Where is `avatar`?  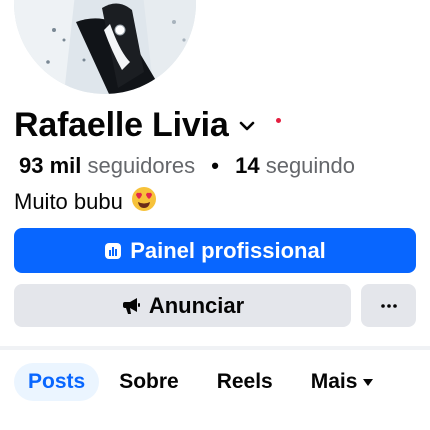
avatar is located at coordinates (105, 47).